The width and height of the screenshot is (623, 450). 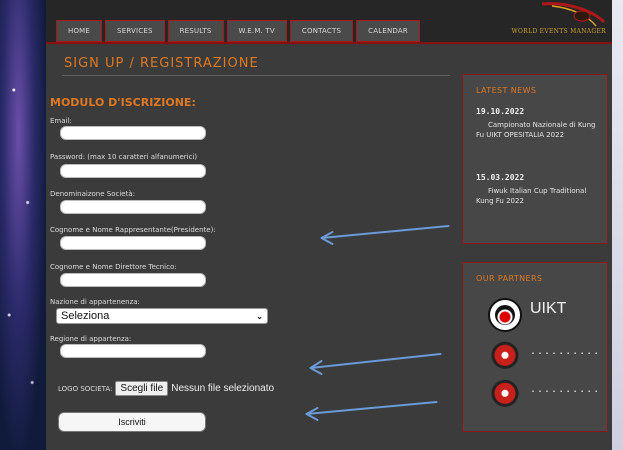 What do you see at coordinates (500, 177) in the screenshot?
I see `news-date: 15.03.2022` at bounding box center [500, 177].